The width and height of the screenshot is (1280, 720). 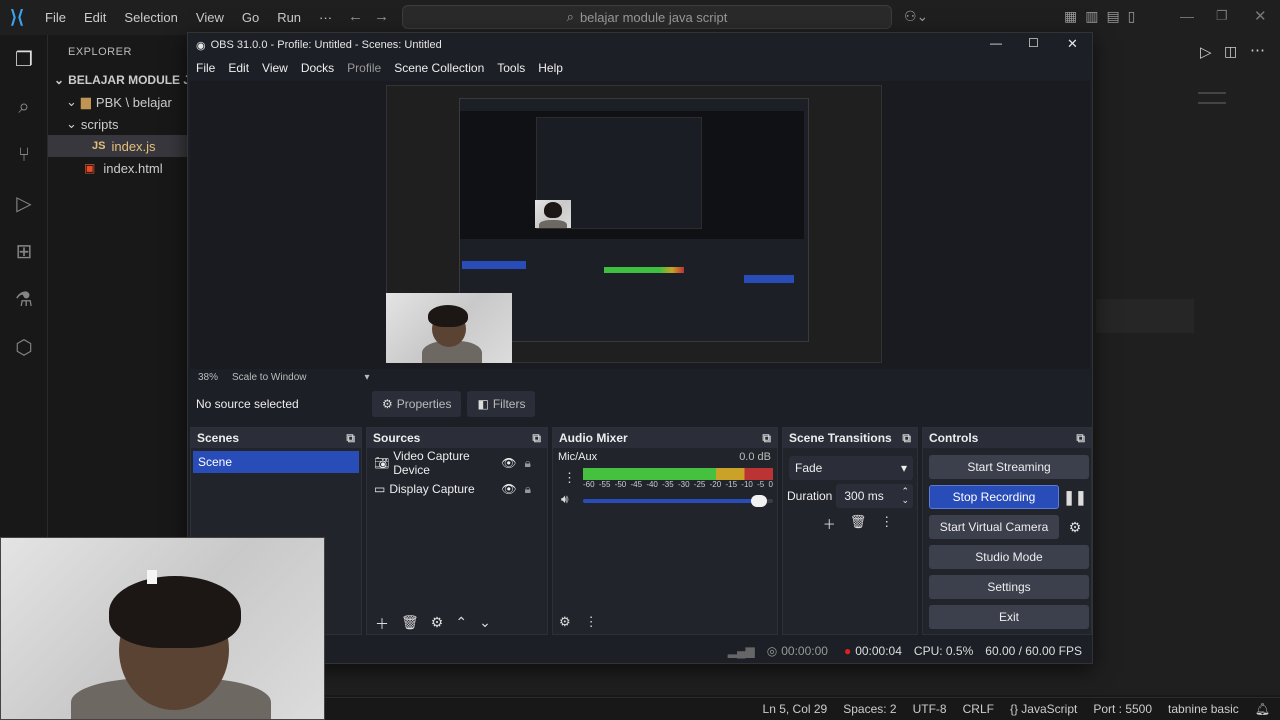 I want to click on minimize-icon: —, so click(x=1187, y=16).